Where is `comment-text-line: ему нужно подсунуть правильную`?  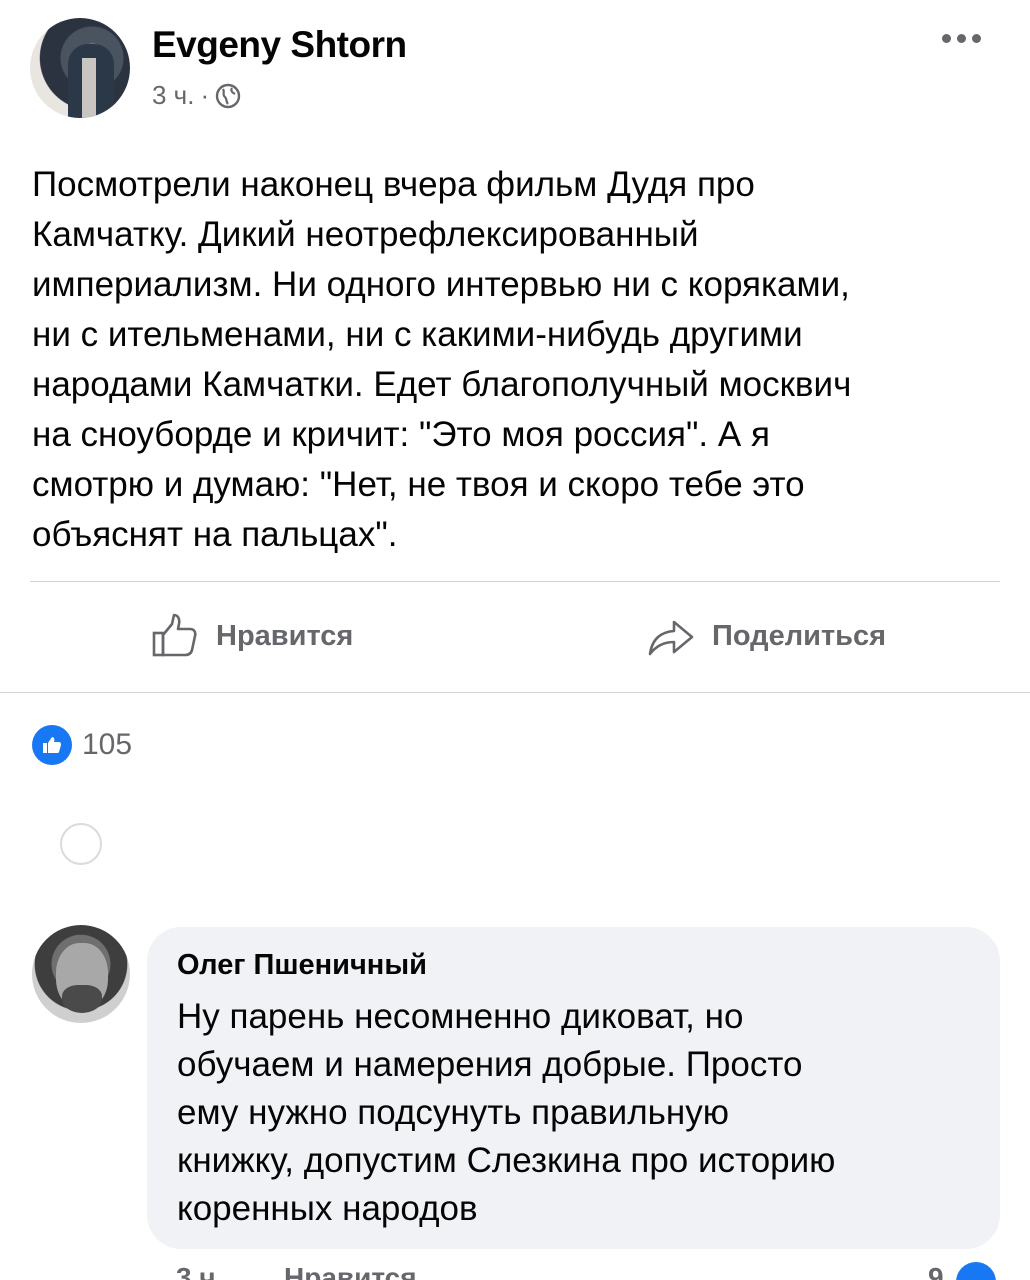
comment-text-line: ему нужно подсунуть правильную is located at coordinates (453, 1112).